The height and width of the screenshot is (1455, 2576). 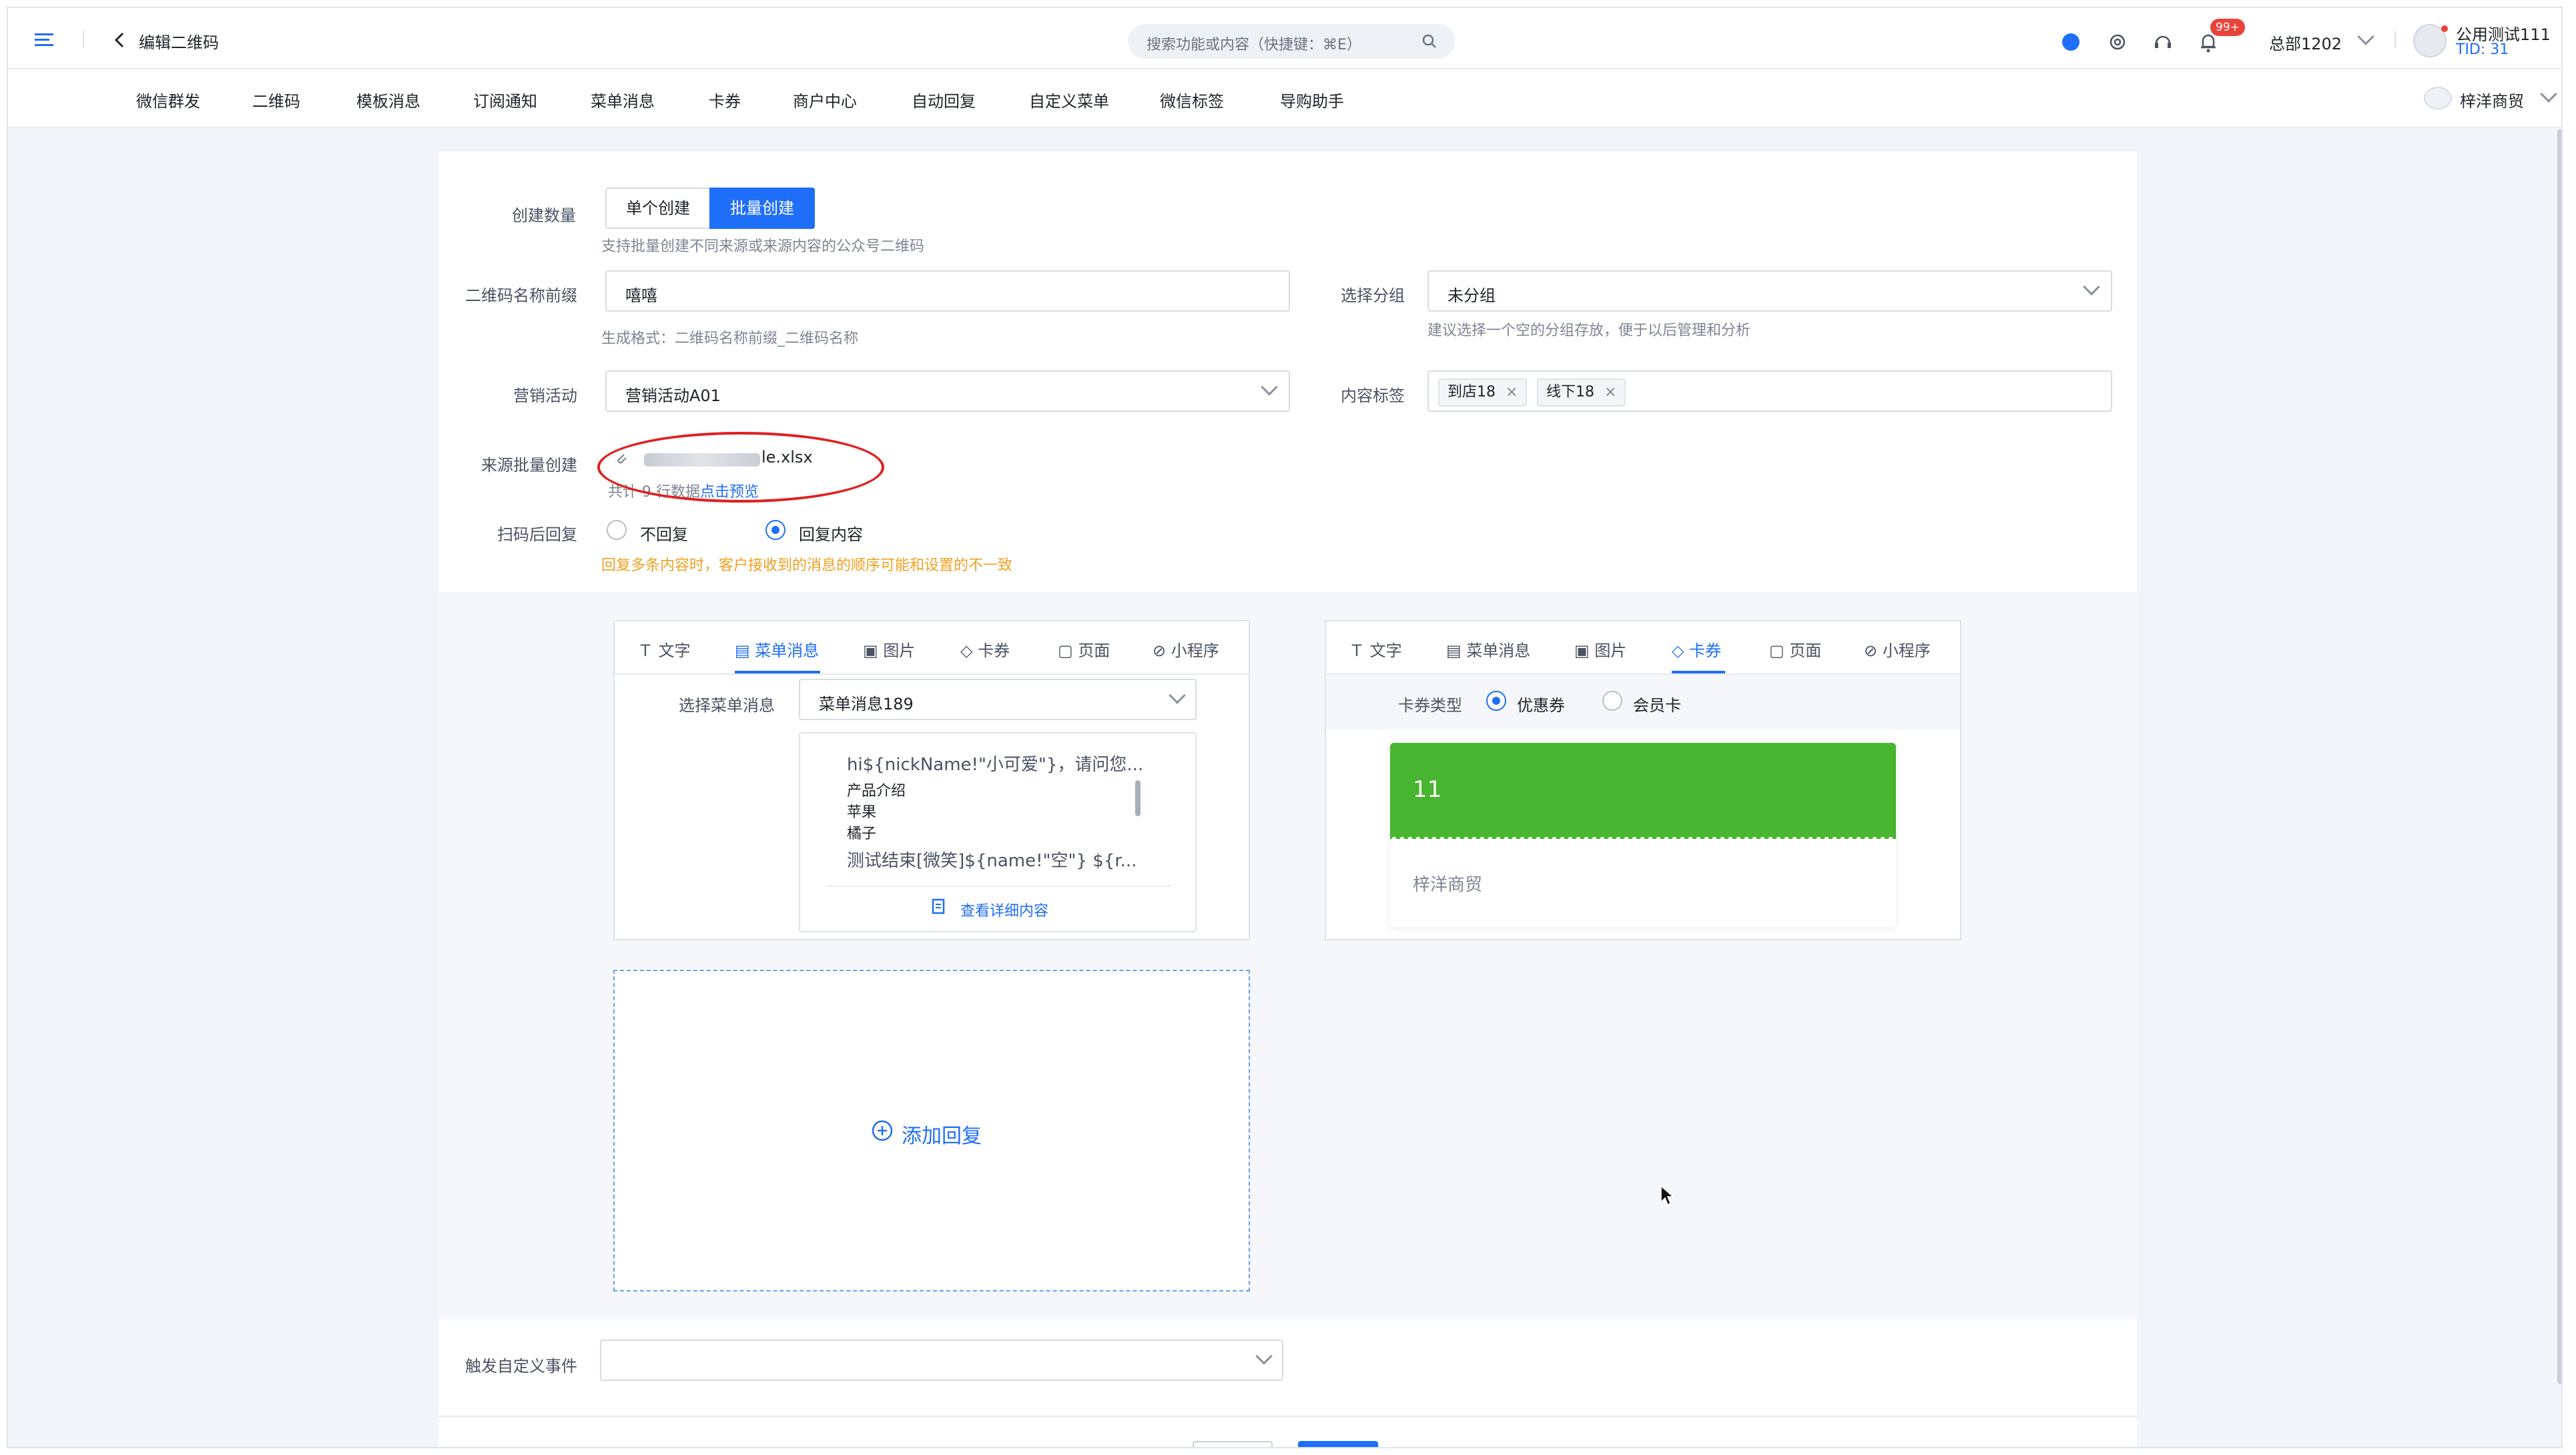 What do you see at coordinates (544, 216) in the screenshot?
I see `create-count-label: 创建数量` at bounding box center [544, 216].